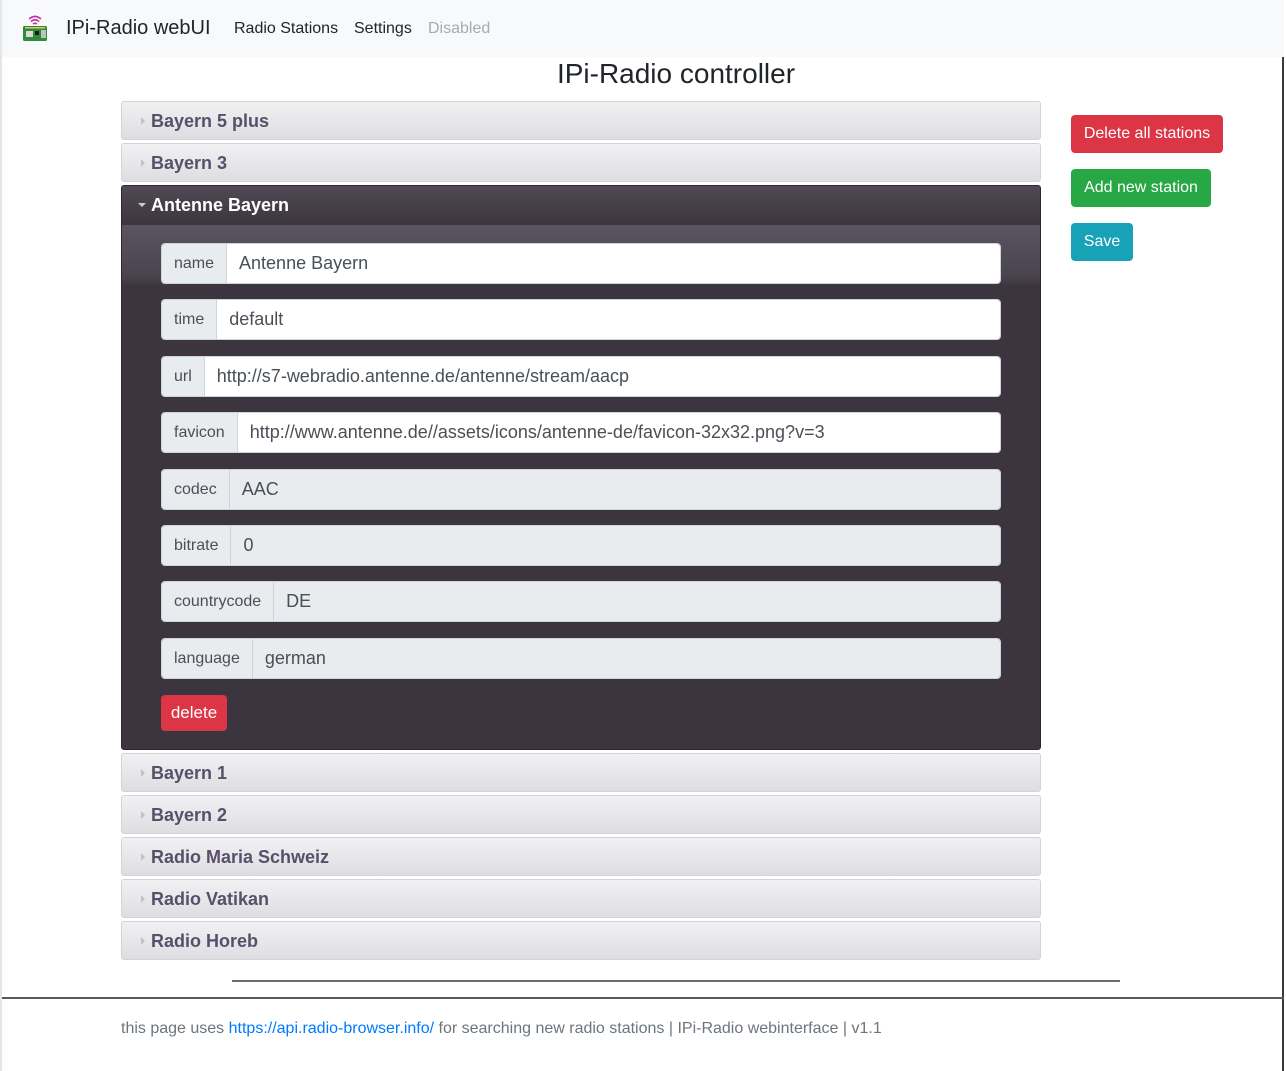  I want to click on delete-station-button: delete, so click(194, 713).